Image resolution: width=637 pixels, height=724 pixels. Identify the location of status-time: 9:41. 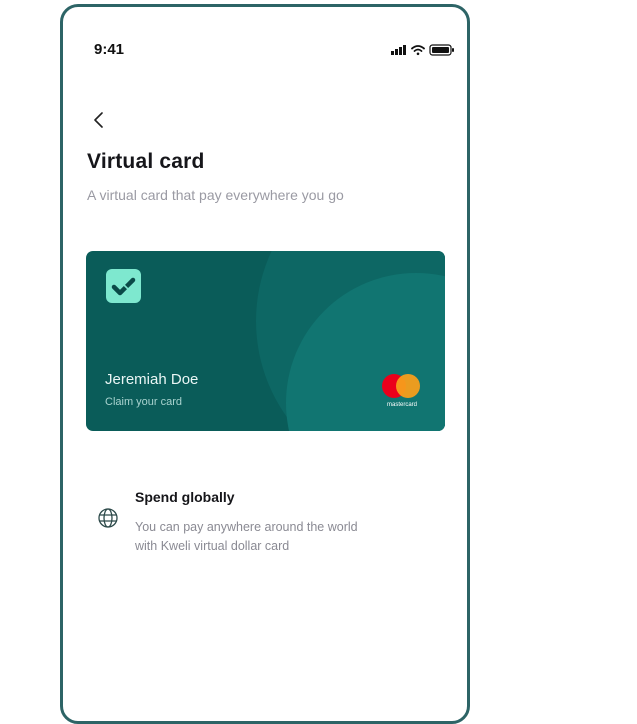
(109, 49).